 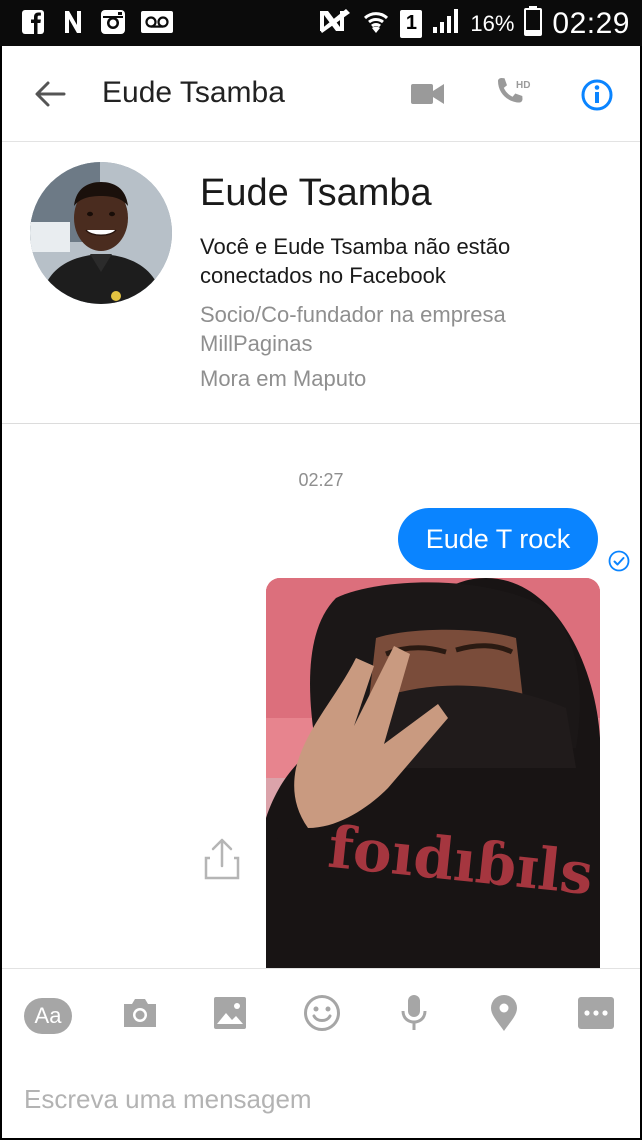 I want to click on gallery-icon, so click(x=230, y=1013).